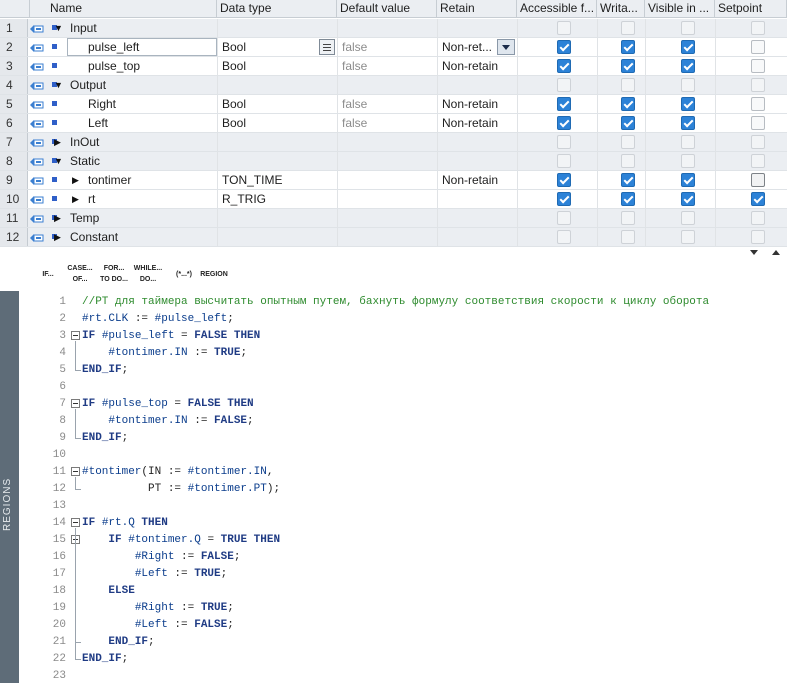  Describe the element at coordinates (393, 218) in the screenshot. I see `table-row: 11 ▶ Temp` at that location.